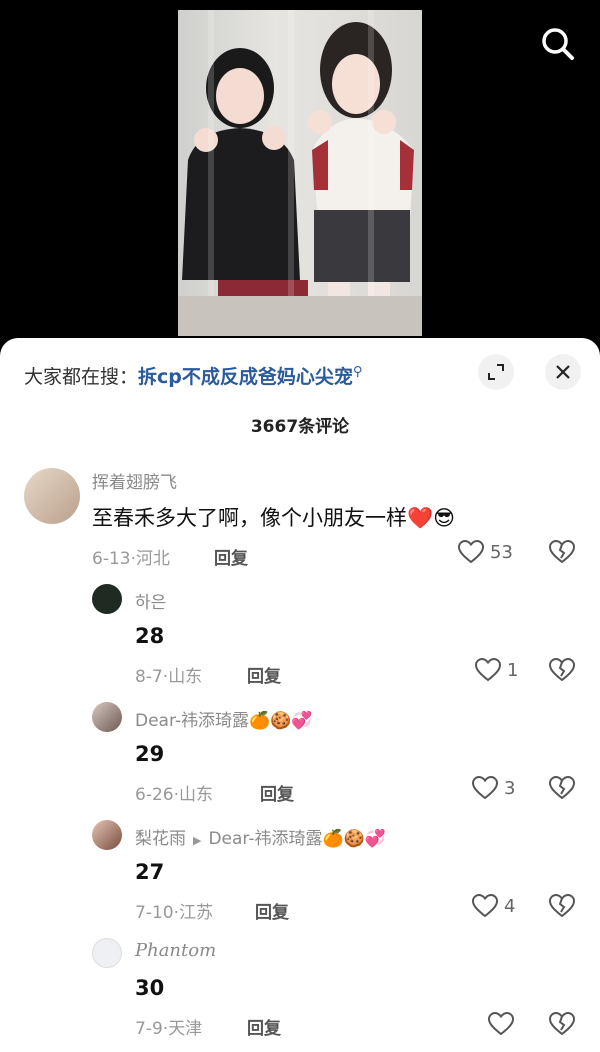  I want to click on like-count: 4, so click(510, 906).